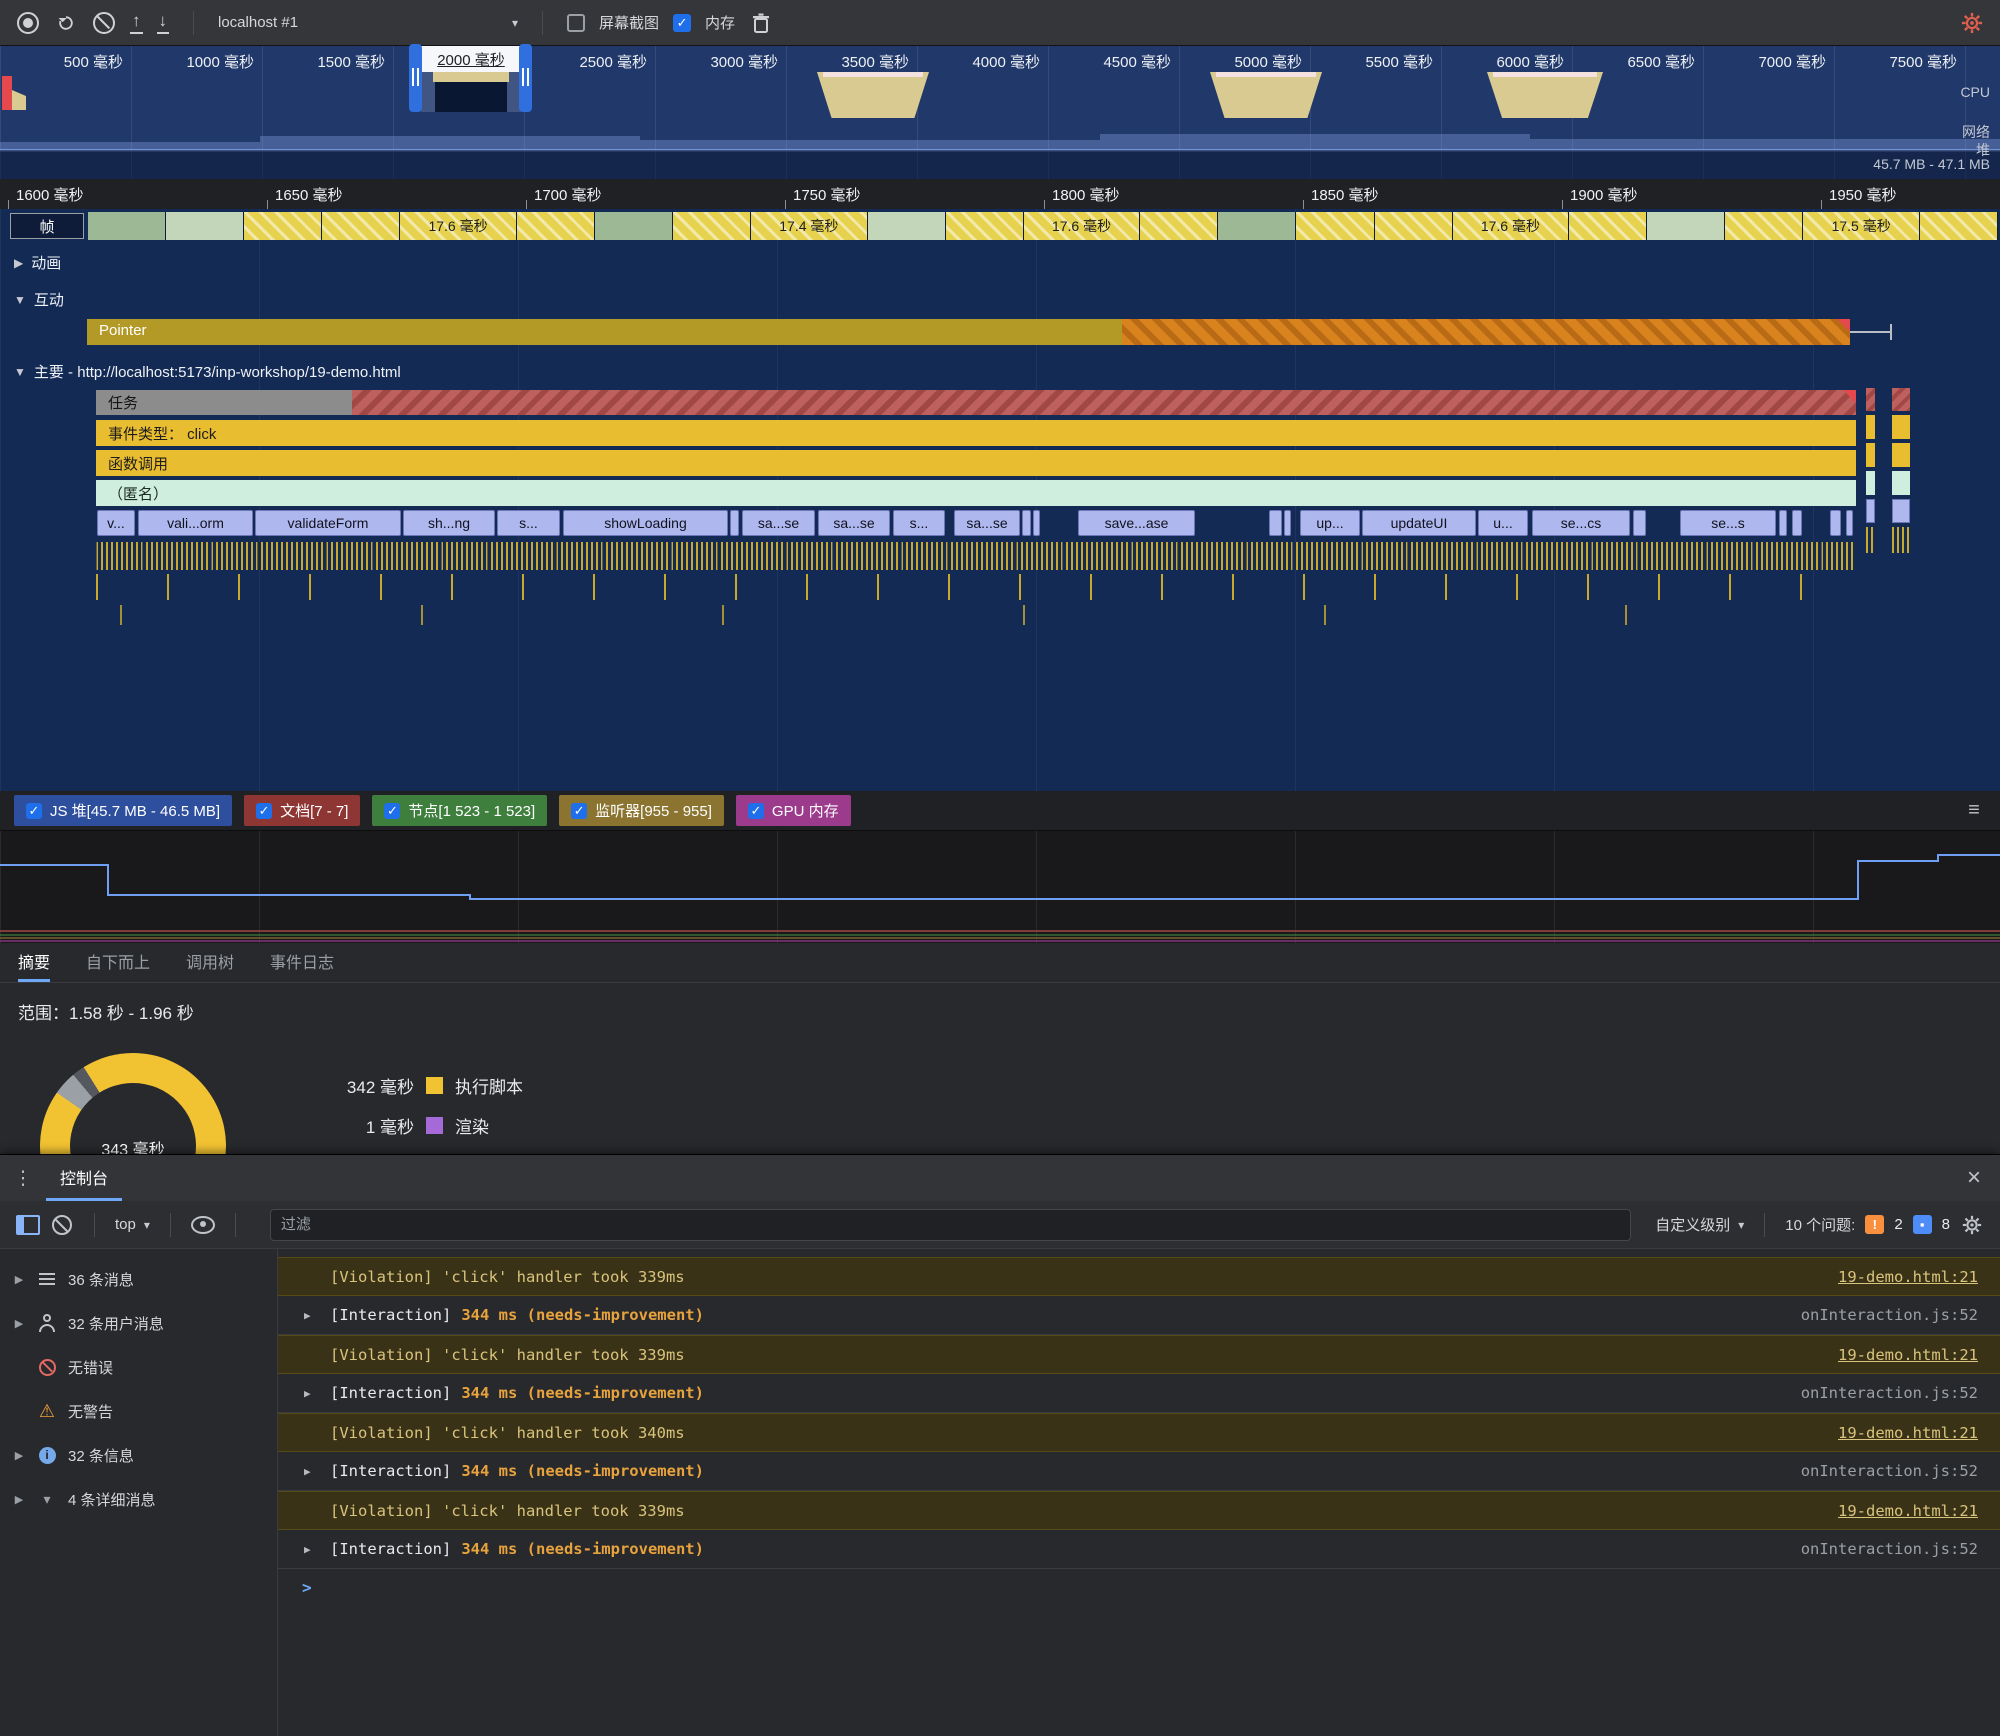 This screenshot has height=1736, width=2000. I want to click on record-button, so click(28, 23).